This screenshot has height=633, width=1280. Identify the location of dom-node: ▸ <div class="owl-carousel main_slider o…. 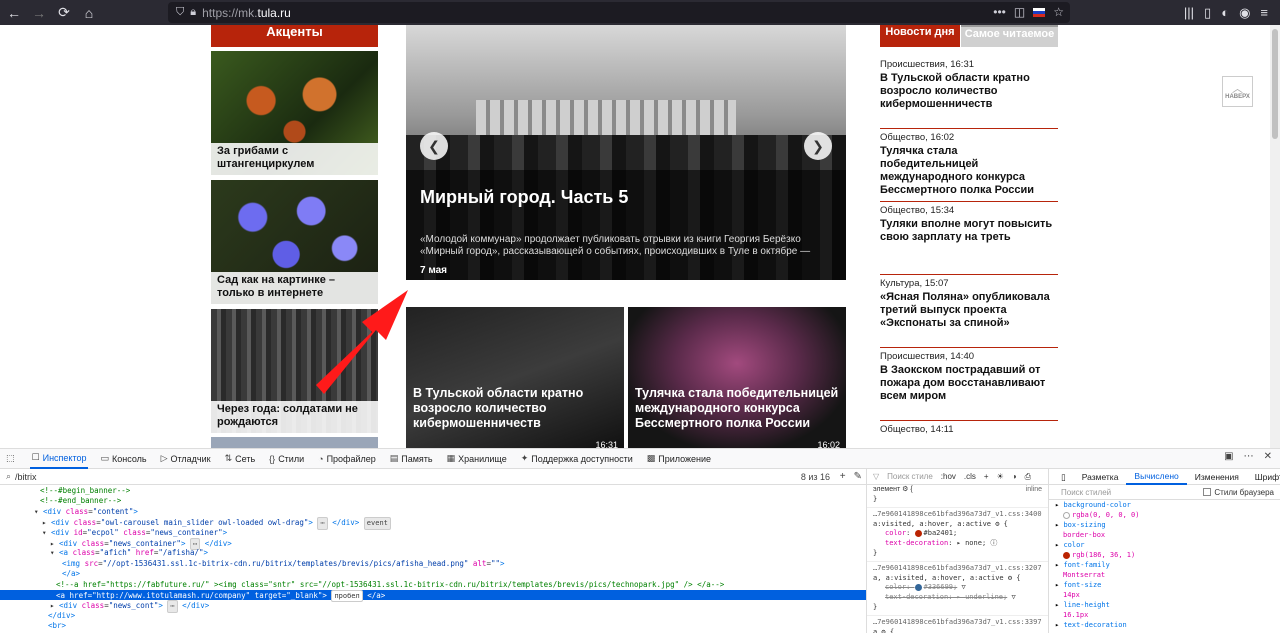
(433, 523).